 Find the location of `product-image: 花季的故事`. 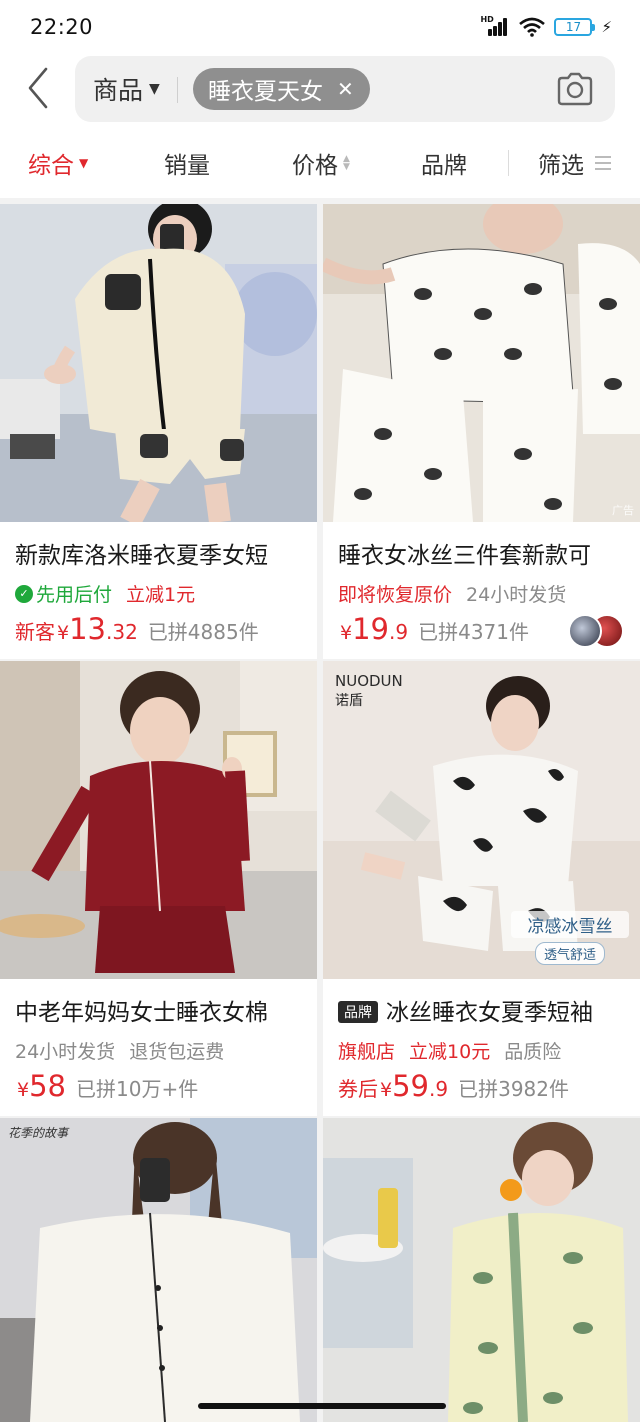

product-image: 花季的故事 is located at coordinates (158, 1270).